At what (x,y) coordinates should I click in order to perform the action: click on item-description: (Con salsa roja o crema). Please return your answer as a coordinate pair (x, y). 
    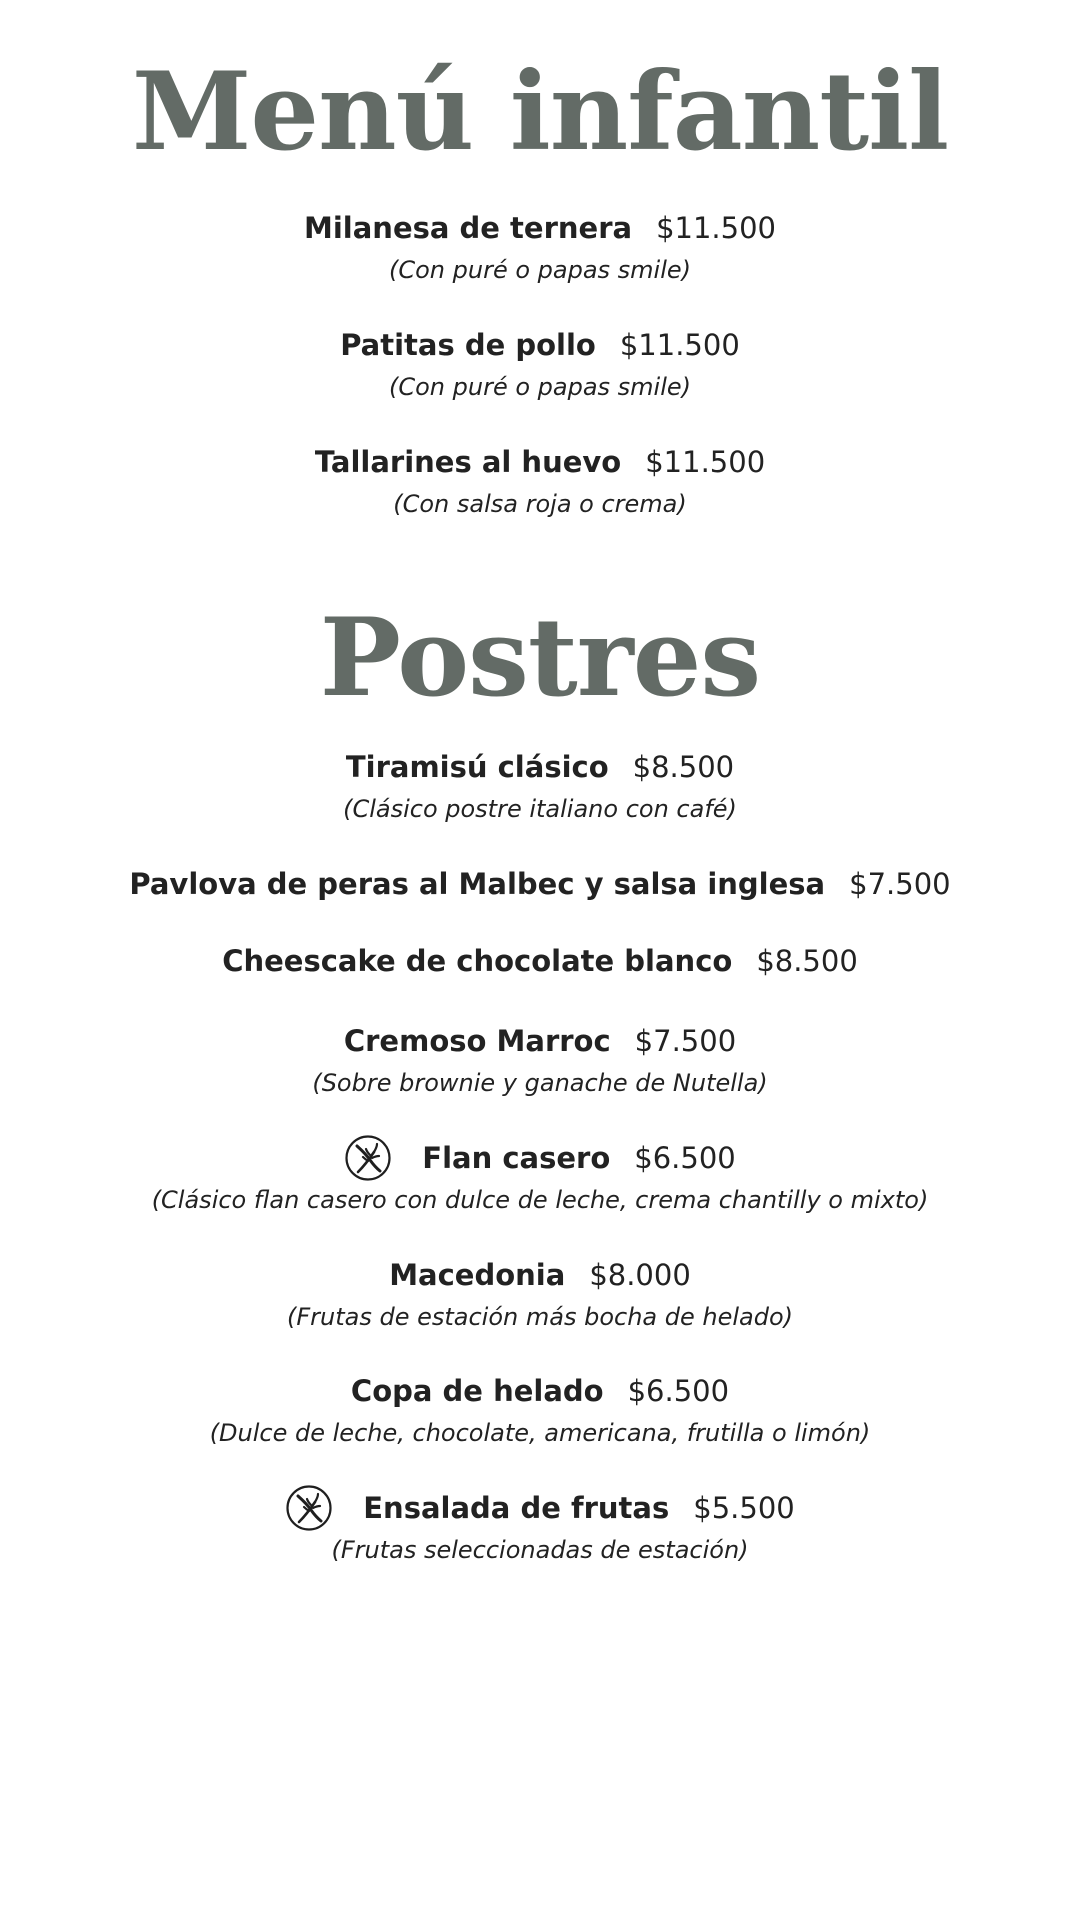
    Looking at the image, I should click on (540, 504).